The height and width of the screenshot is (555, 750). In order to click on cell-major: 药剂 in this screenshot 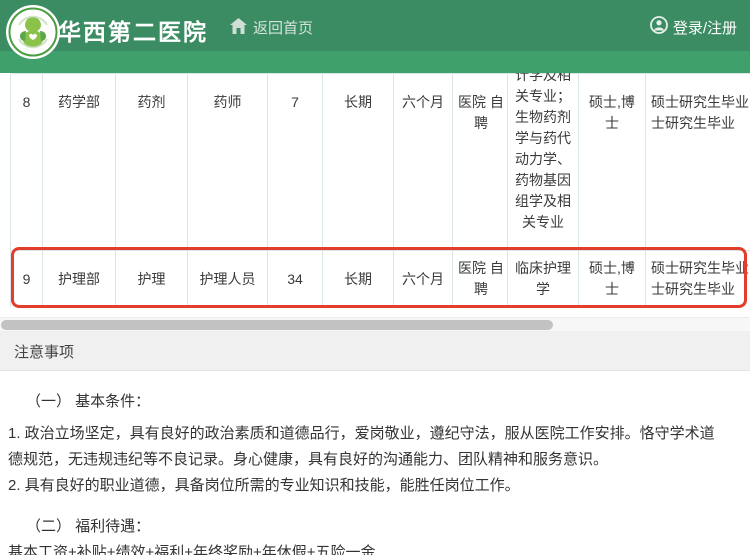, I will do `click(151, 162)`.